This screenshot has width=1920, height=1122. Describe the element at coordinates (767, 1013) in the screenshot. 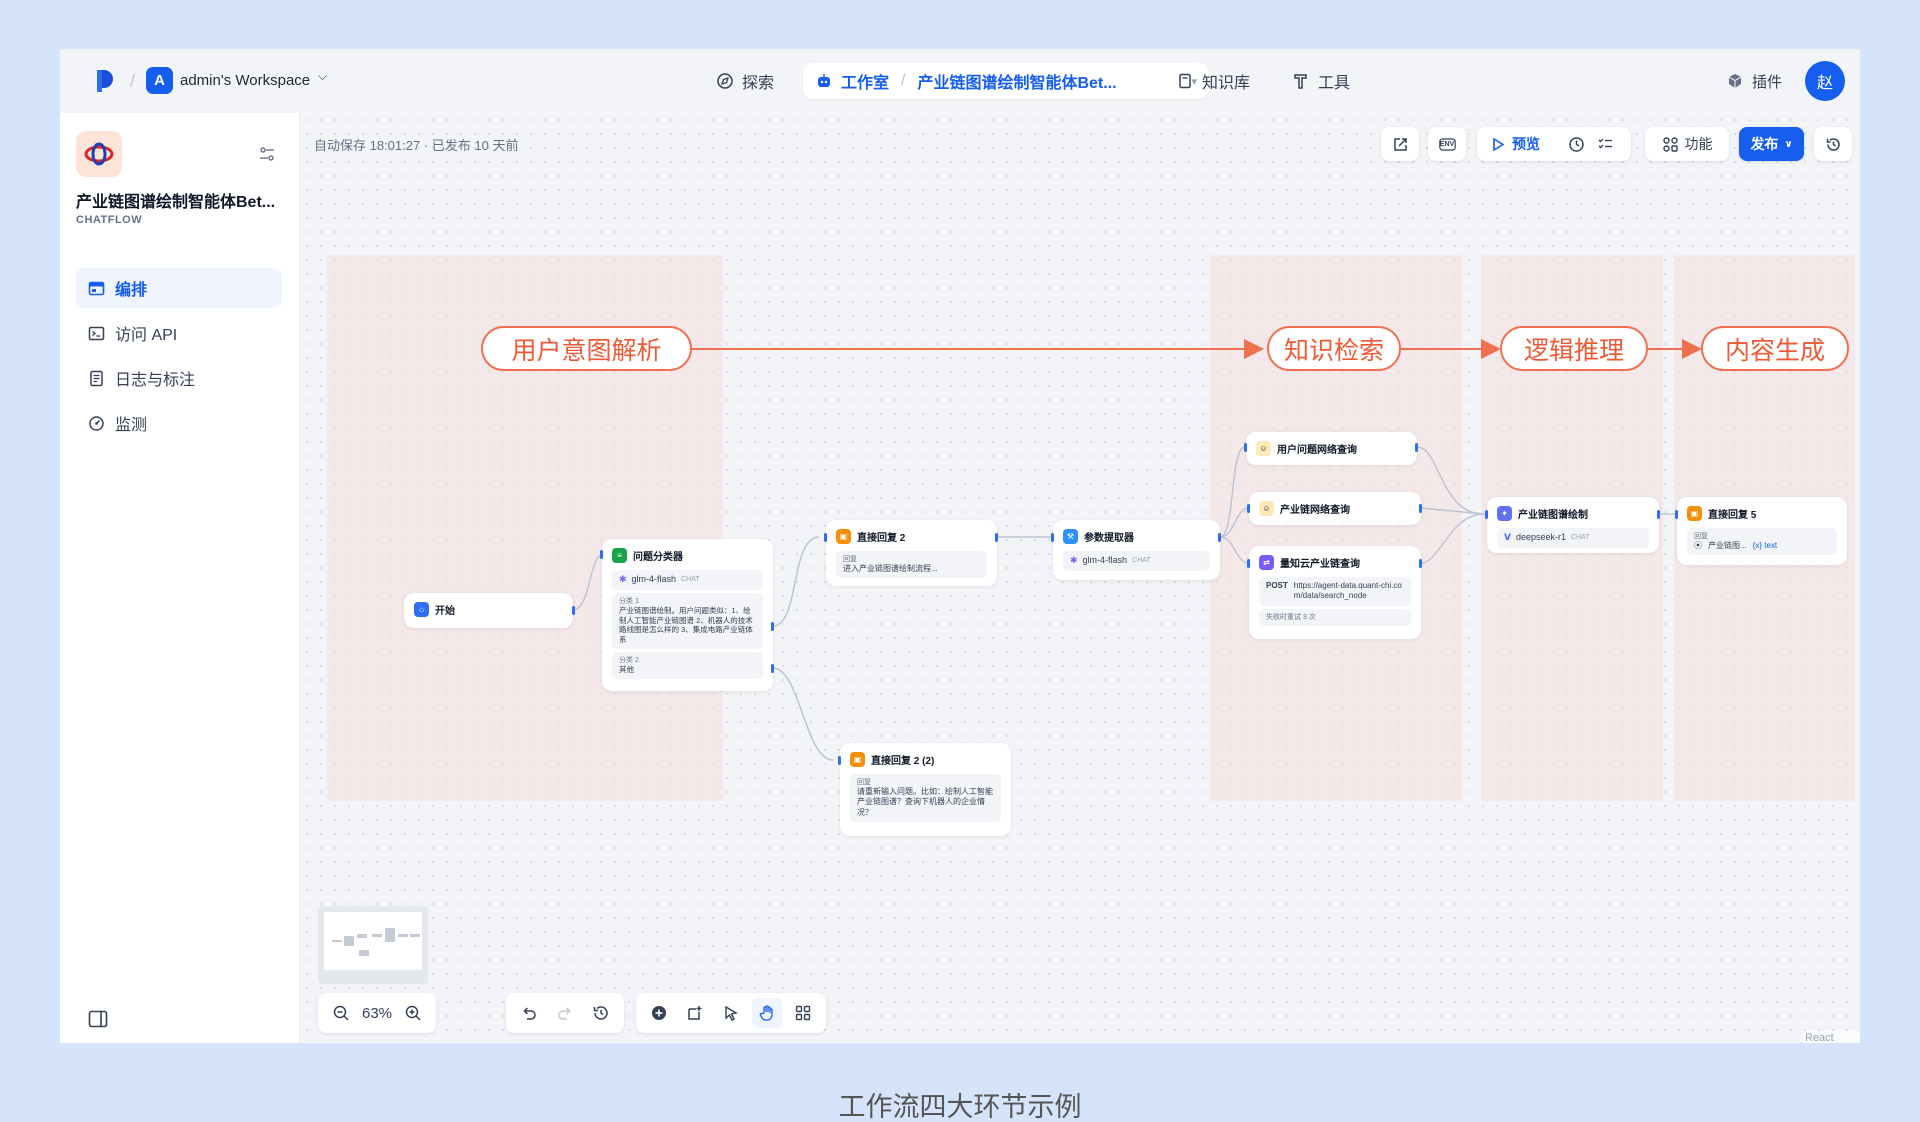

I see `hand-mode-button` at that location.